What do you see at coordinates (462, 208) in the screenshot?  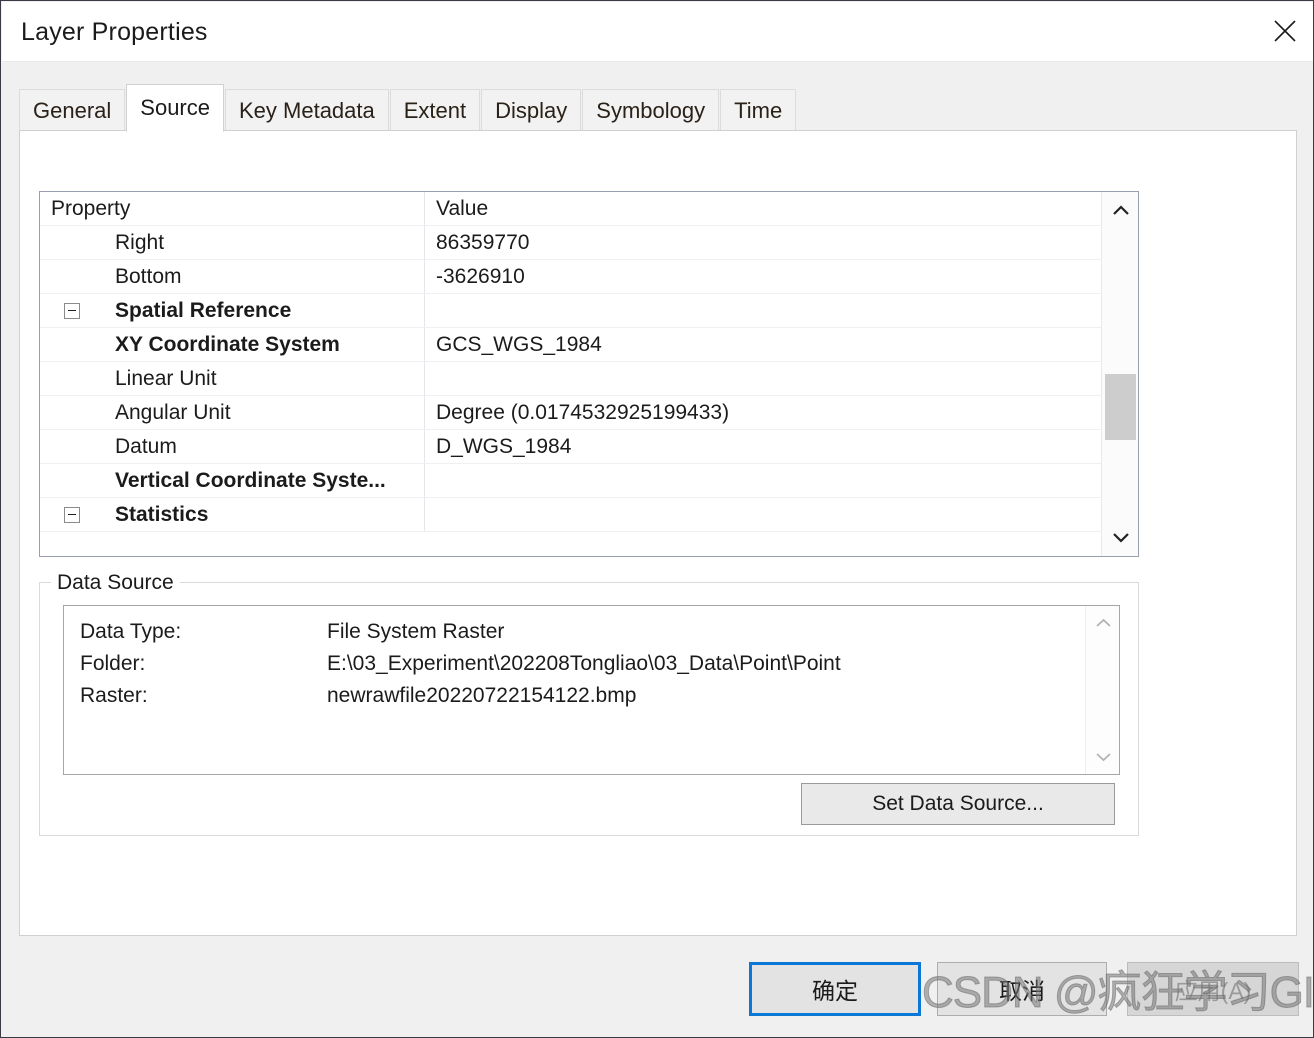 I see `column-header-value: Value` at bounding box center [462, 208].